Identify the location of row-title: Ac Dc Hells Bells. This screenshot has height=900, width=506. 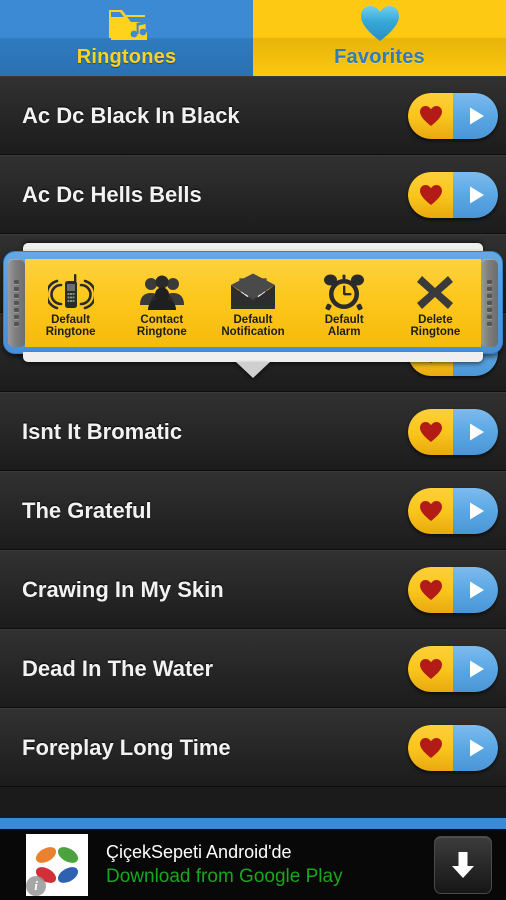
(112, 194).